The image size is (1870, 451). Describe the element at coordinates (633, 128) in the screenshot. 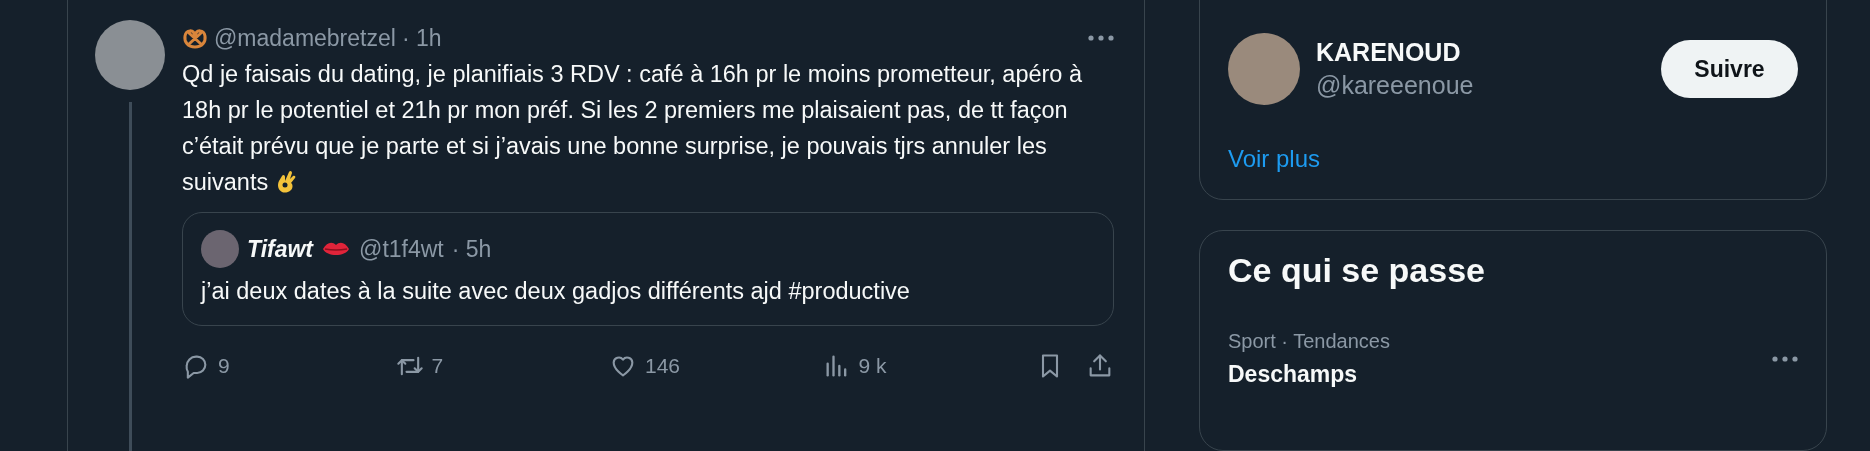

I see `post-text: Qd je faisais du dating, je planifiais 3 RDV : café à 16h pr le moins prometteur, apéro à 18h pr le potentiel et 21h pr mon préf. Si les 2 premiers me plaisaient pas, de tt façon c’était prévu que je parte et si j’avais une bonne surprise, je pouvais tjrs annuler les suivants` at that location.